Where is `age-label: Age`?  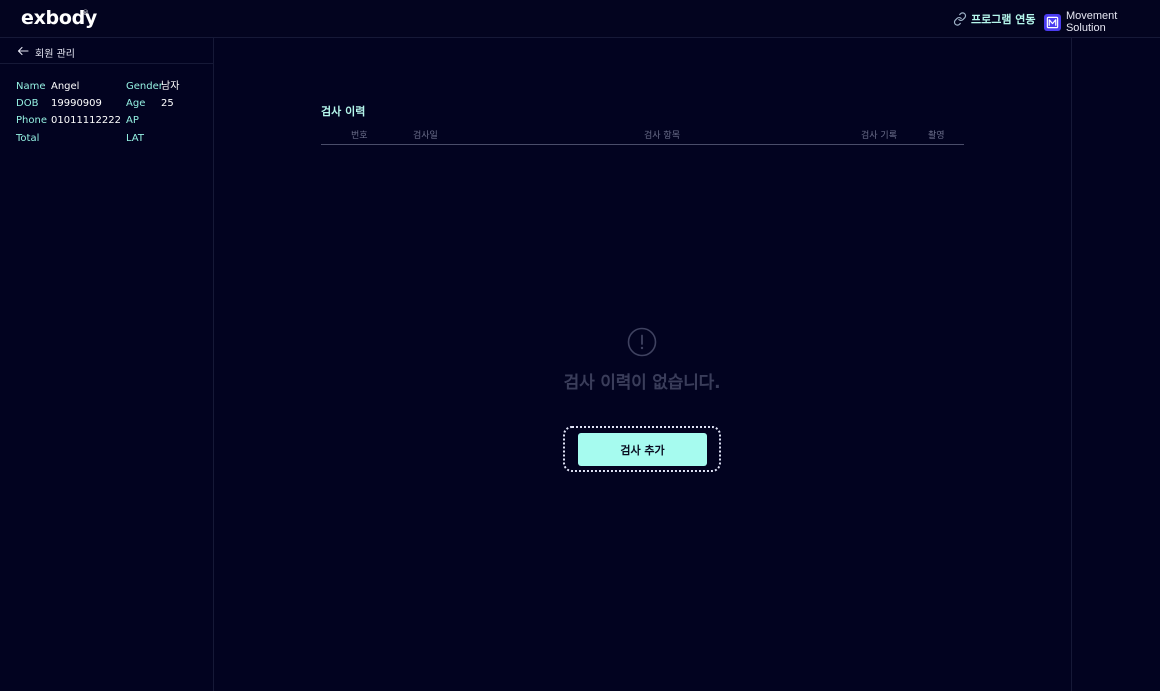 age-label: Age is located at coordinates (136, 103).